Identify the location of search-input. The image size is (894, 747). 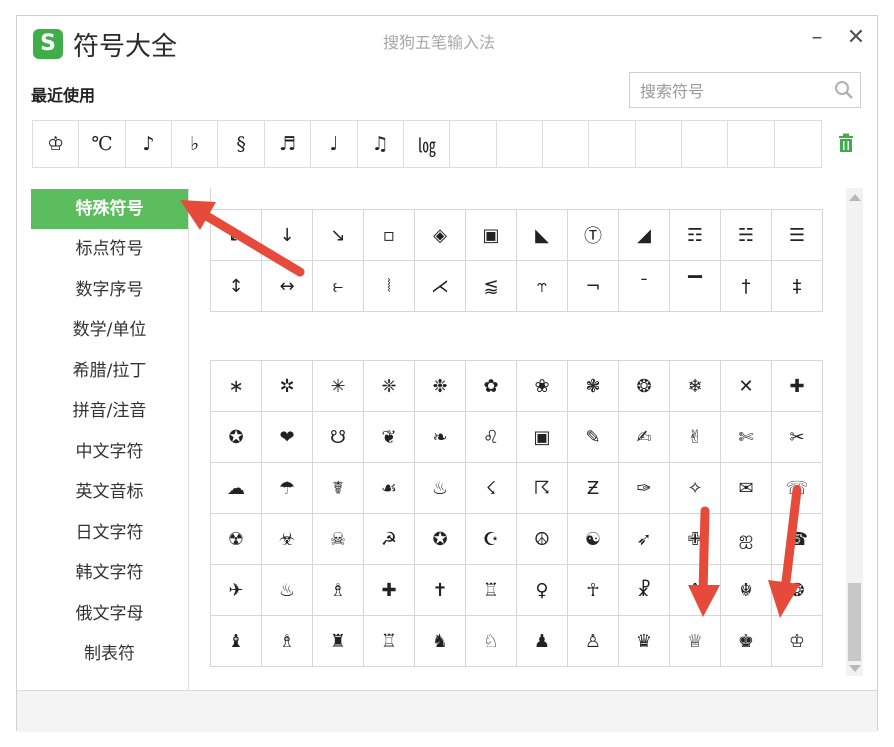
(735, 91).